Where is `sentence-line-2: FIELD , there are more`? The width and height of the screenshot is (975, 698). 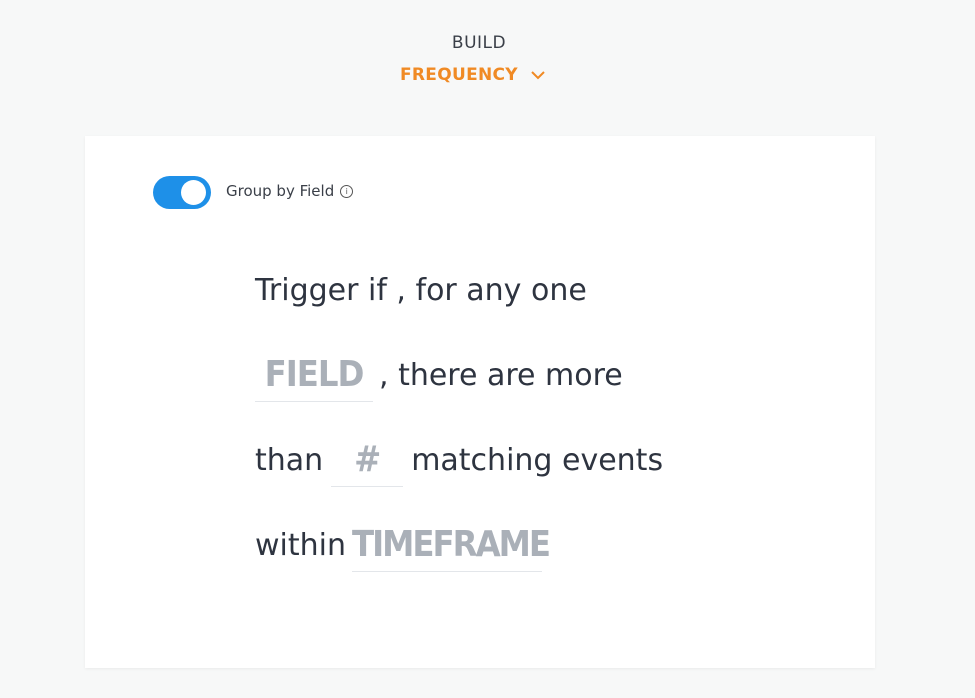 sentence-line-2: FIELD , there are more is located at coordinates (535, 375).